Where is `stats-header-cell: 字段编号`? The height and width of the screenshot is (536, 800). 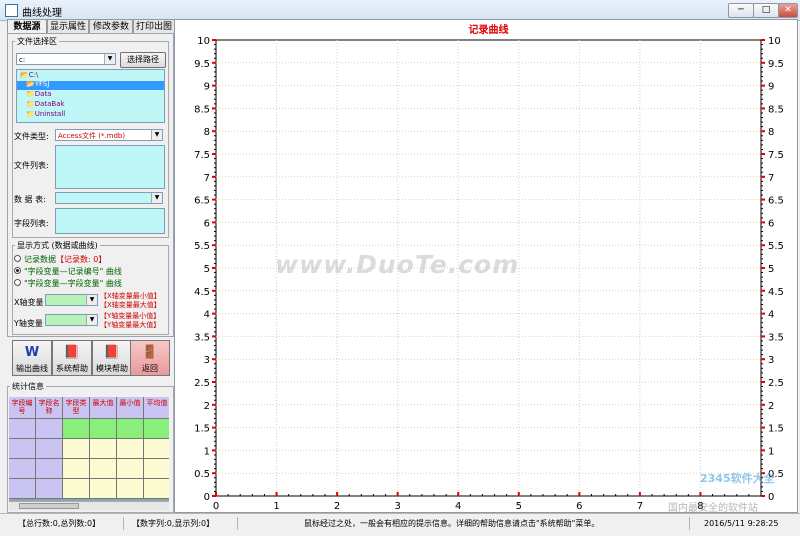 stats-header-cell: 字段编号 is located at coordinates (22, 408).